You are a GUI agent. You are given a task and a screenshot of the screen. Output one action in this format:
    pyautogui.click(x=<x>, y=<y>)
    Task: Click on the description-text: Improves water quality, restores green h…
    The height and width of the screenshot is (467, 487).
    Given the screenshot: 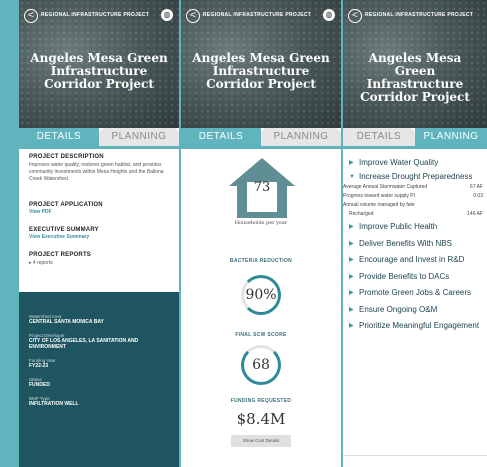 What is the action you would take?
    pyautogui.click(x=96, y=172)
    